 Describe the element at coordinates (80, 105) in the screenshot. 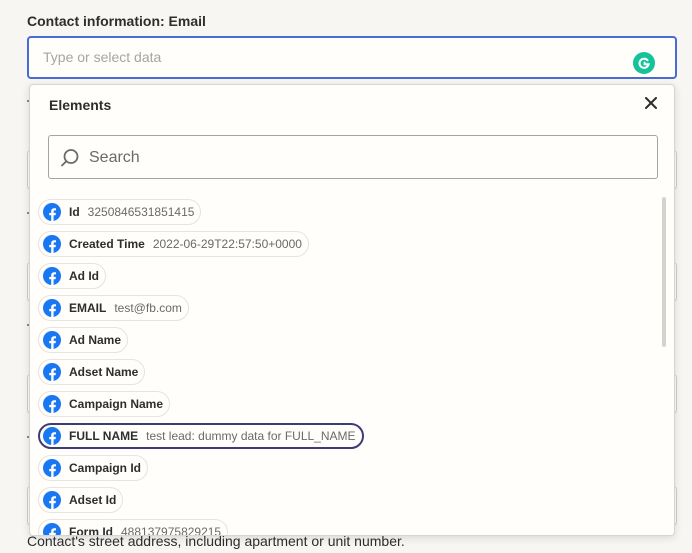

I see `popover-title: Elements` at that location.